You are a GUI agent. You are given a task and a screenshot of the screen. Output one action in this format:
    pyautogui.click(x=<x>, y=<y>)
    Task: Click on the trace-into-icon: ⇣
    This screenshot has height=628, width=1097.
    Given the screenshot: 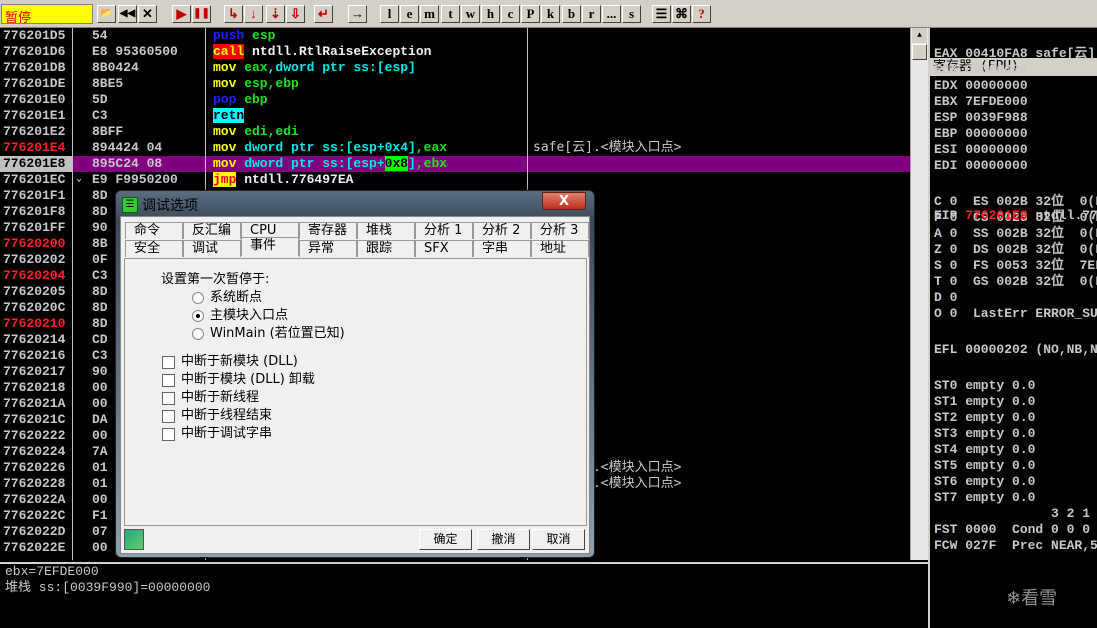 What is the action you would take?
    pyautogui.click(x=275, y=14)
    